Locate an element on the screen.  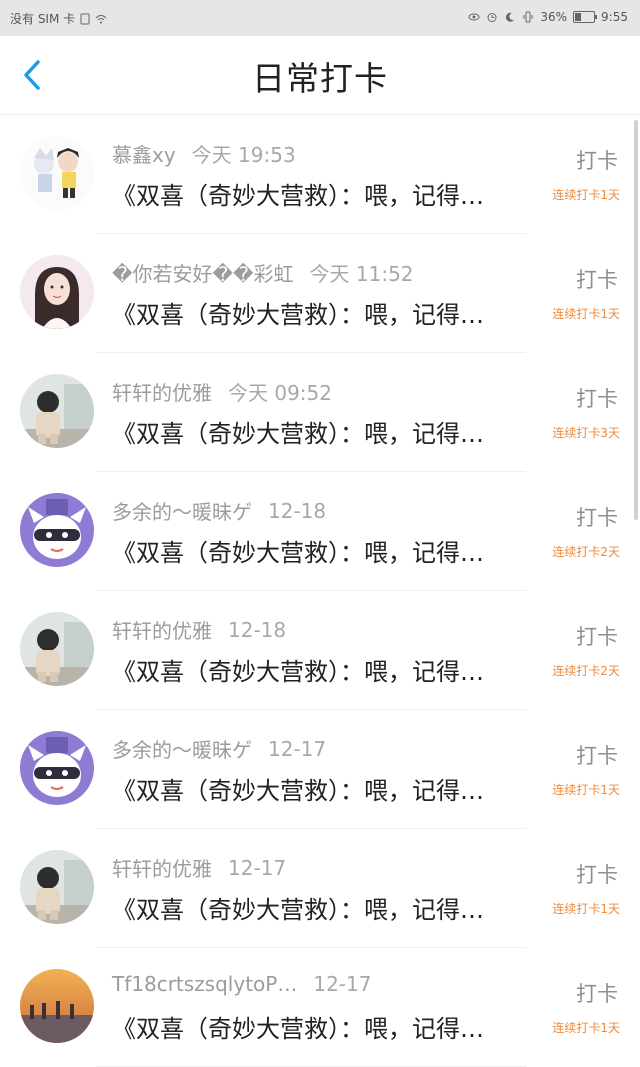
status-left: 没有 SIM 卡 is located at coordinates (58, 18).